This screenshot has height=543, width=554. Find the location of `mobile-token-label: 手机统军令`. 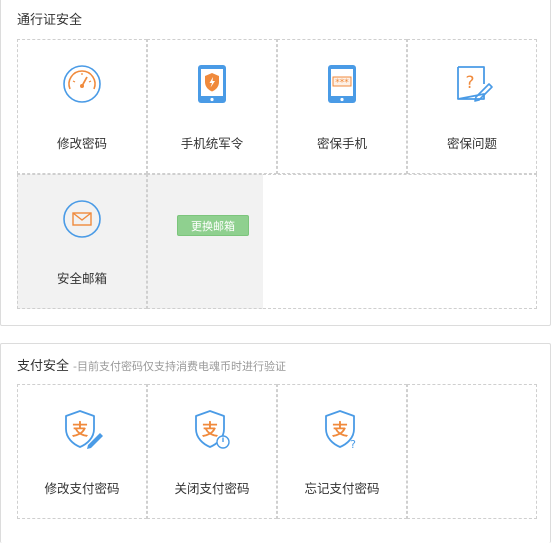

mobile-token-label: 手机统军令 is located at coordinates (212, 143).